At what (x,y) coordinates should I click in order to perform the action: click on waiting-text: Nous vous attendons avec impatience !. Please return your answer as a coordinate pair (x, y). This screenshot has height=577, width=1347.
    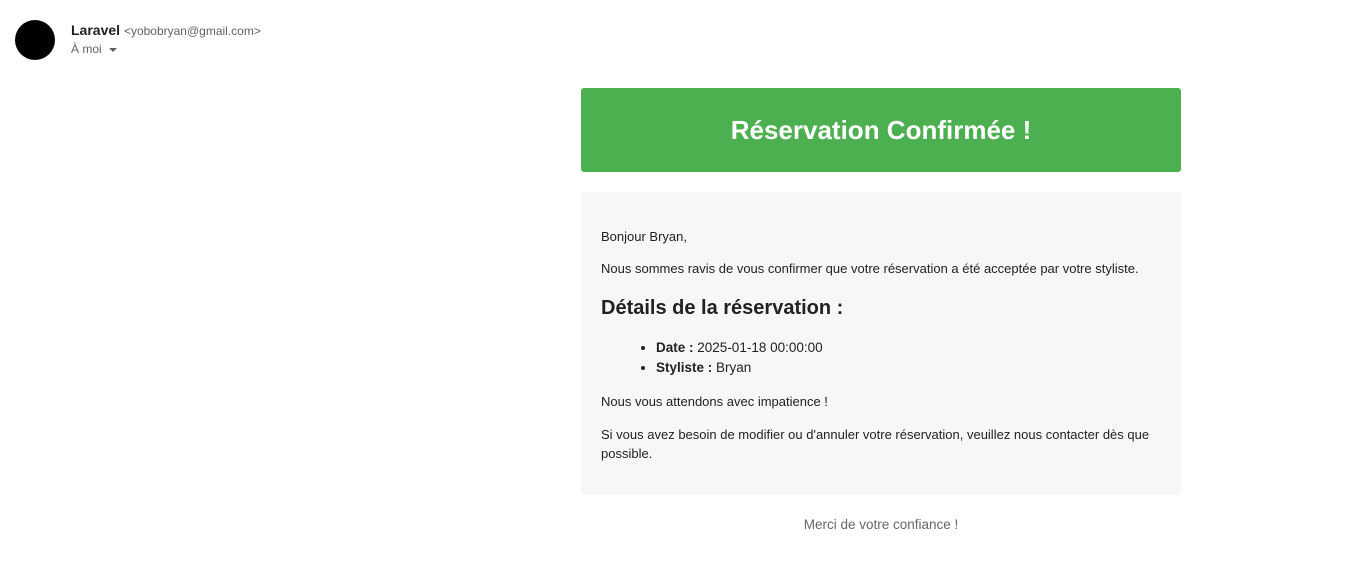
    Looking at the image, I should click on (714, 401).